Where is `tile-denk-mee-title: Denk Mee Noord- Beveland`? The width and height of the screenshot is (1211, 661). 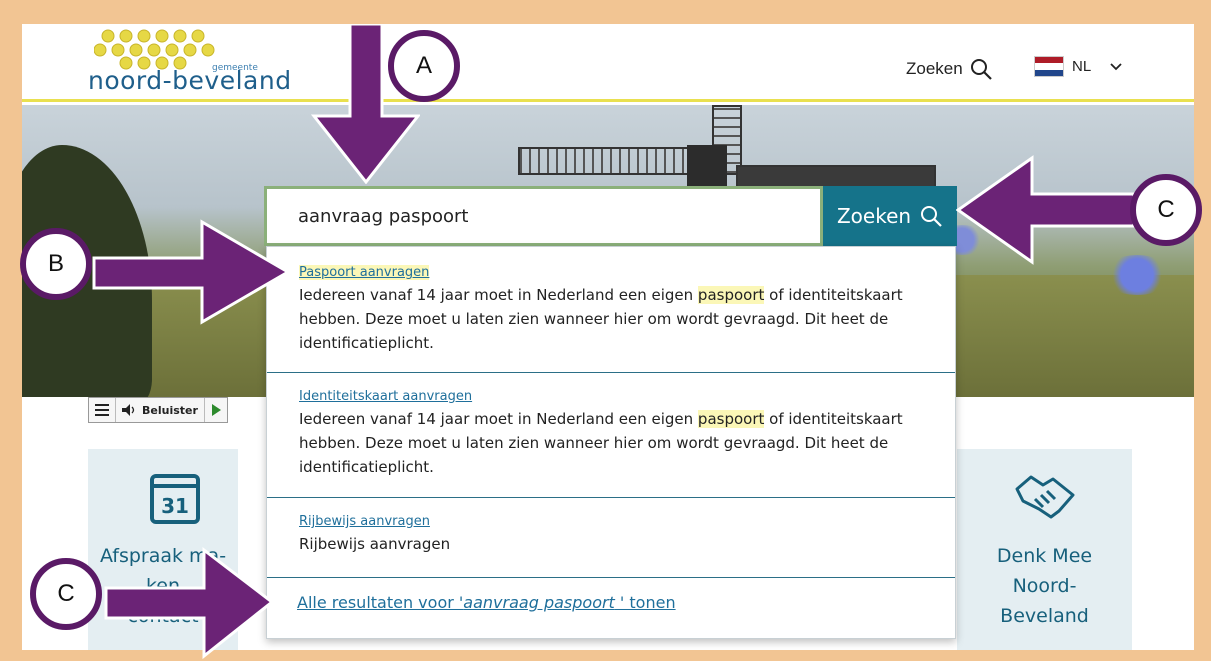 tile-denk-mee-title: Denk Mee Noord- Beveland is located at coordinates (1044, 586).